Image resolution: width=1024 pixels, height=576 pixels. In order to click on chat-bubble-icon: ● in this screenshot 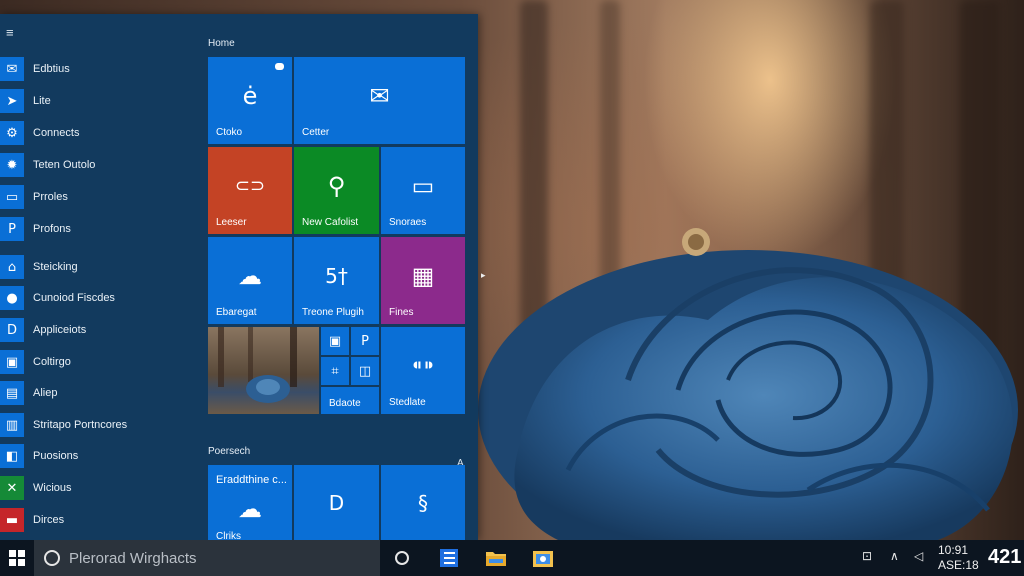, I will do `click(12, 298)`.